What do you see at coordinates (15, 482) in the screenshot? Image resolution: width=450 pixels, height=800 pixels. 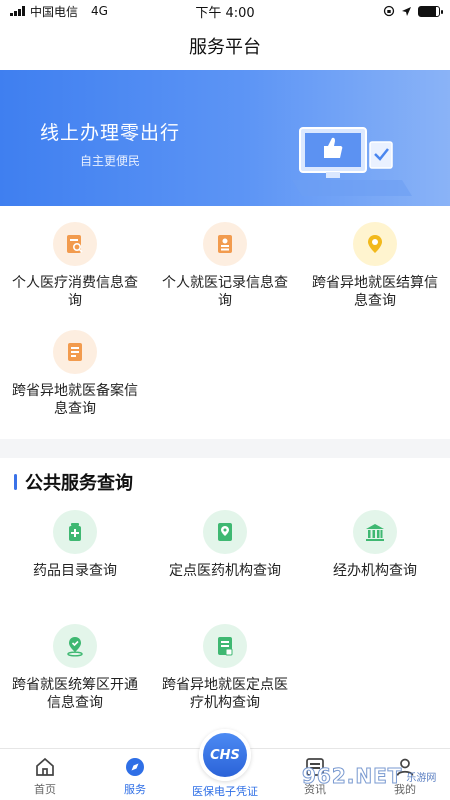 I see `section-accent-bar` at bounding box center [15, 482].